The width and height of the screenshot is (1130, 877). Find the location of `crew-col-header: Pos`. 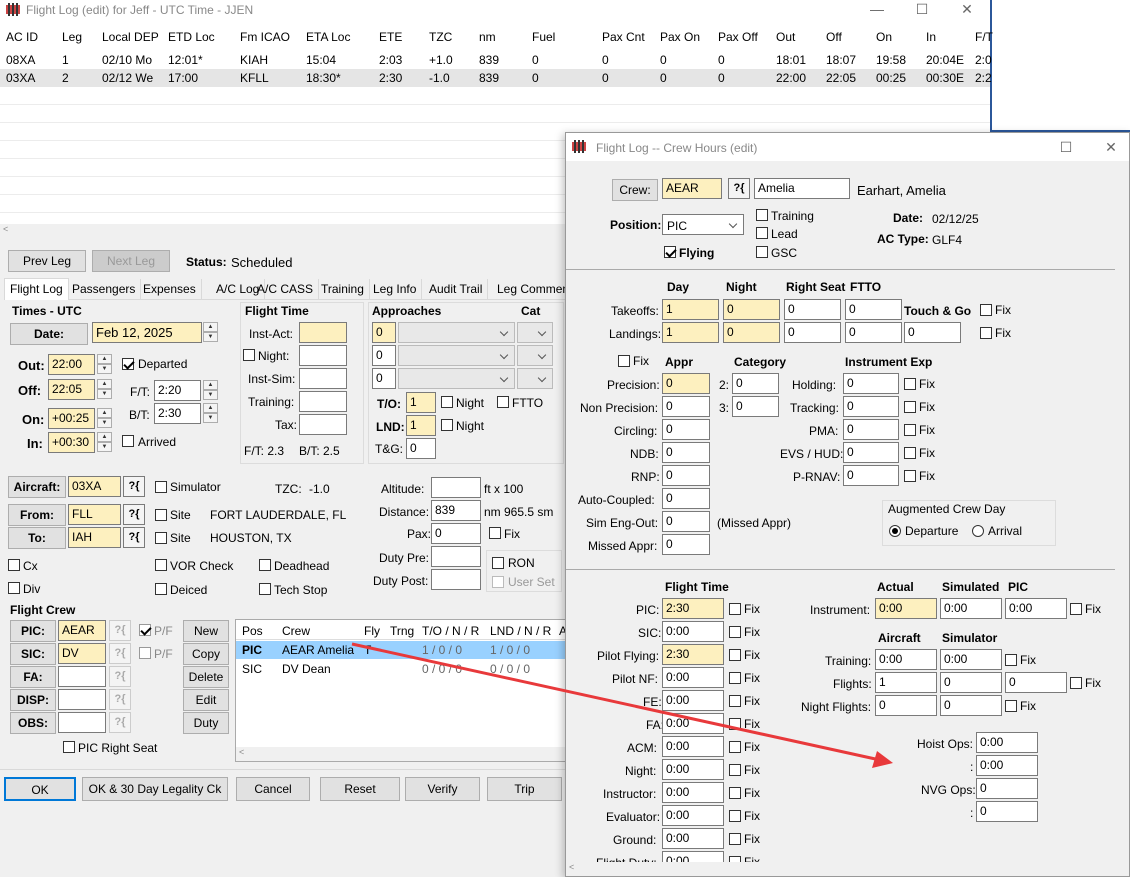

crew-col-header: Pos is located at coordinates (252, 631).